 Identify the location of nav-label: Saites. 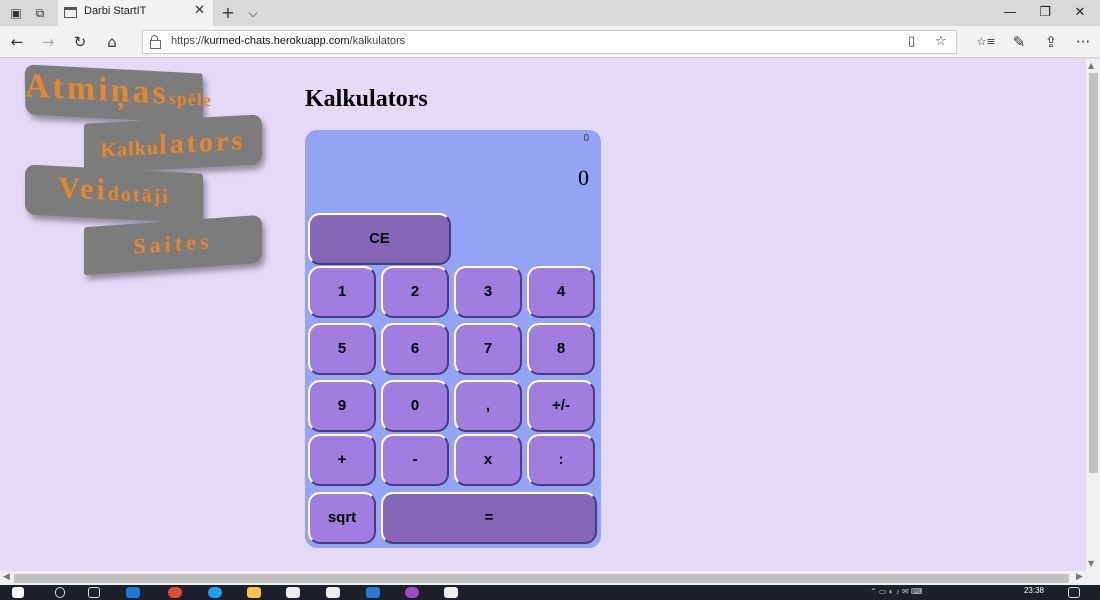
(173, 243).